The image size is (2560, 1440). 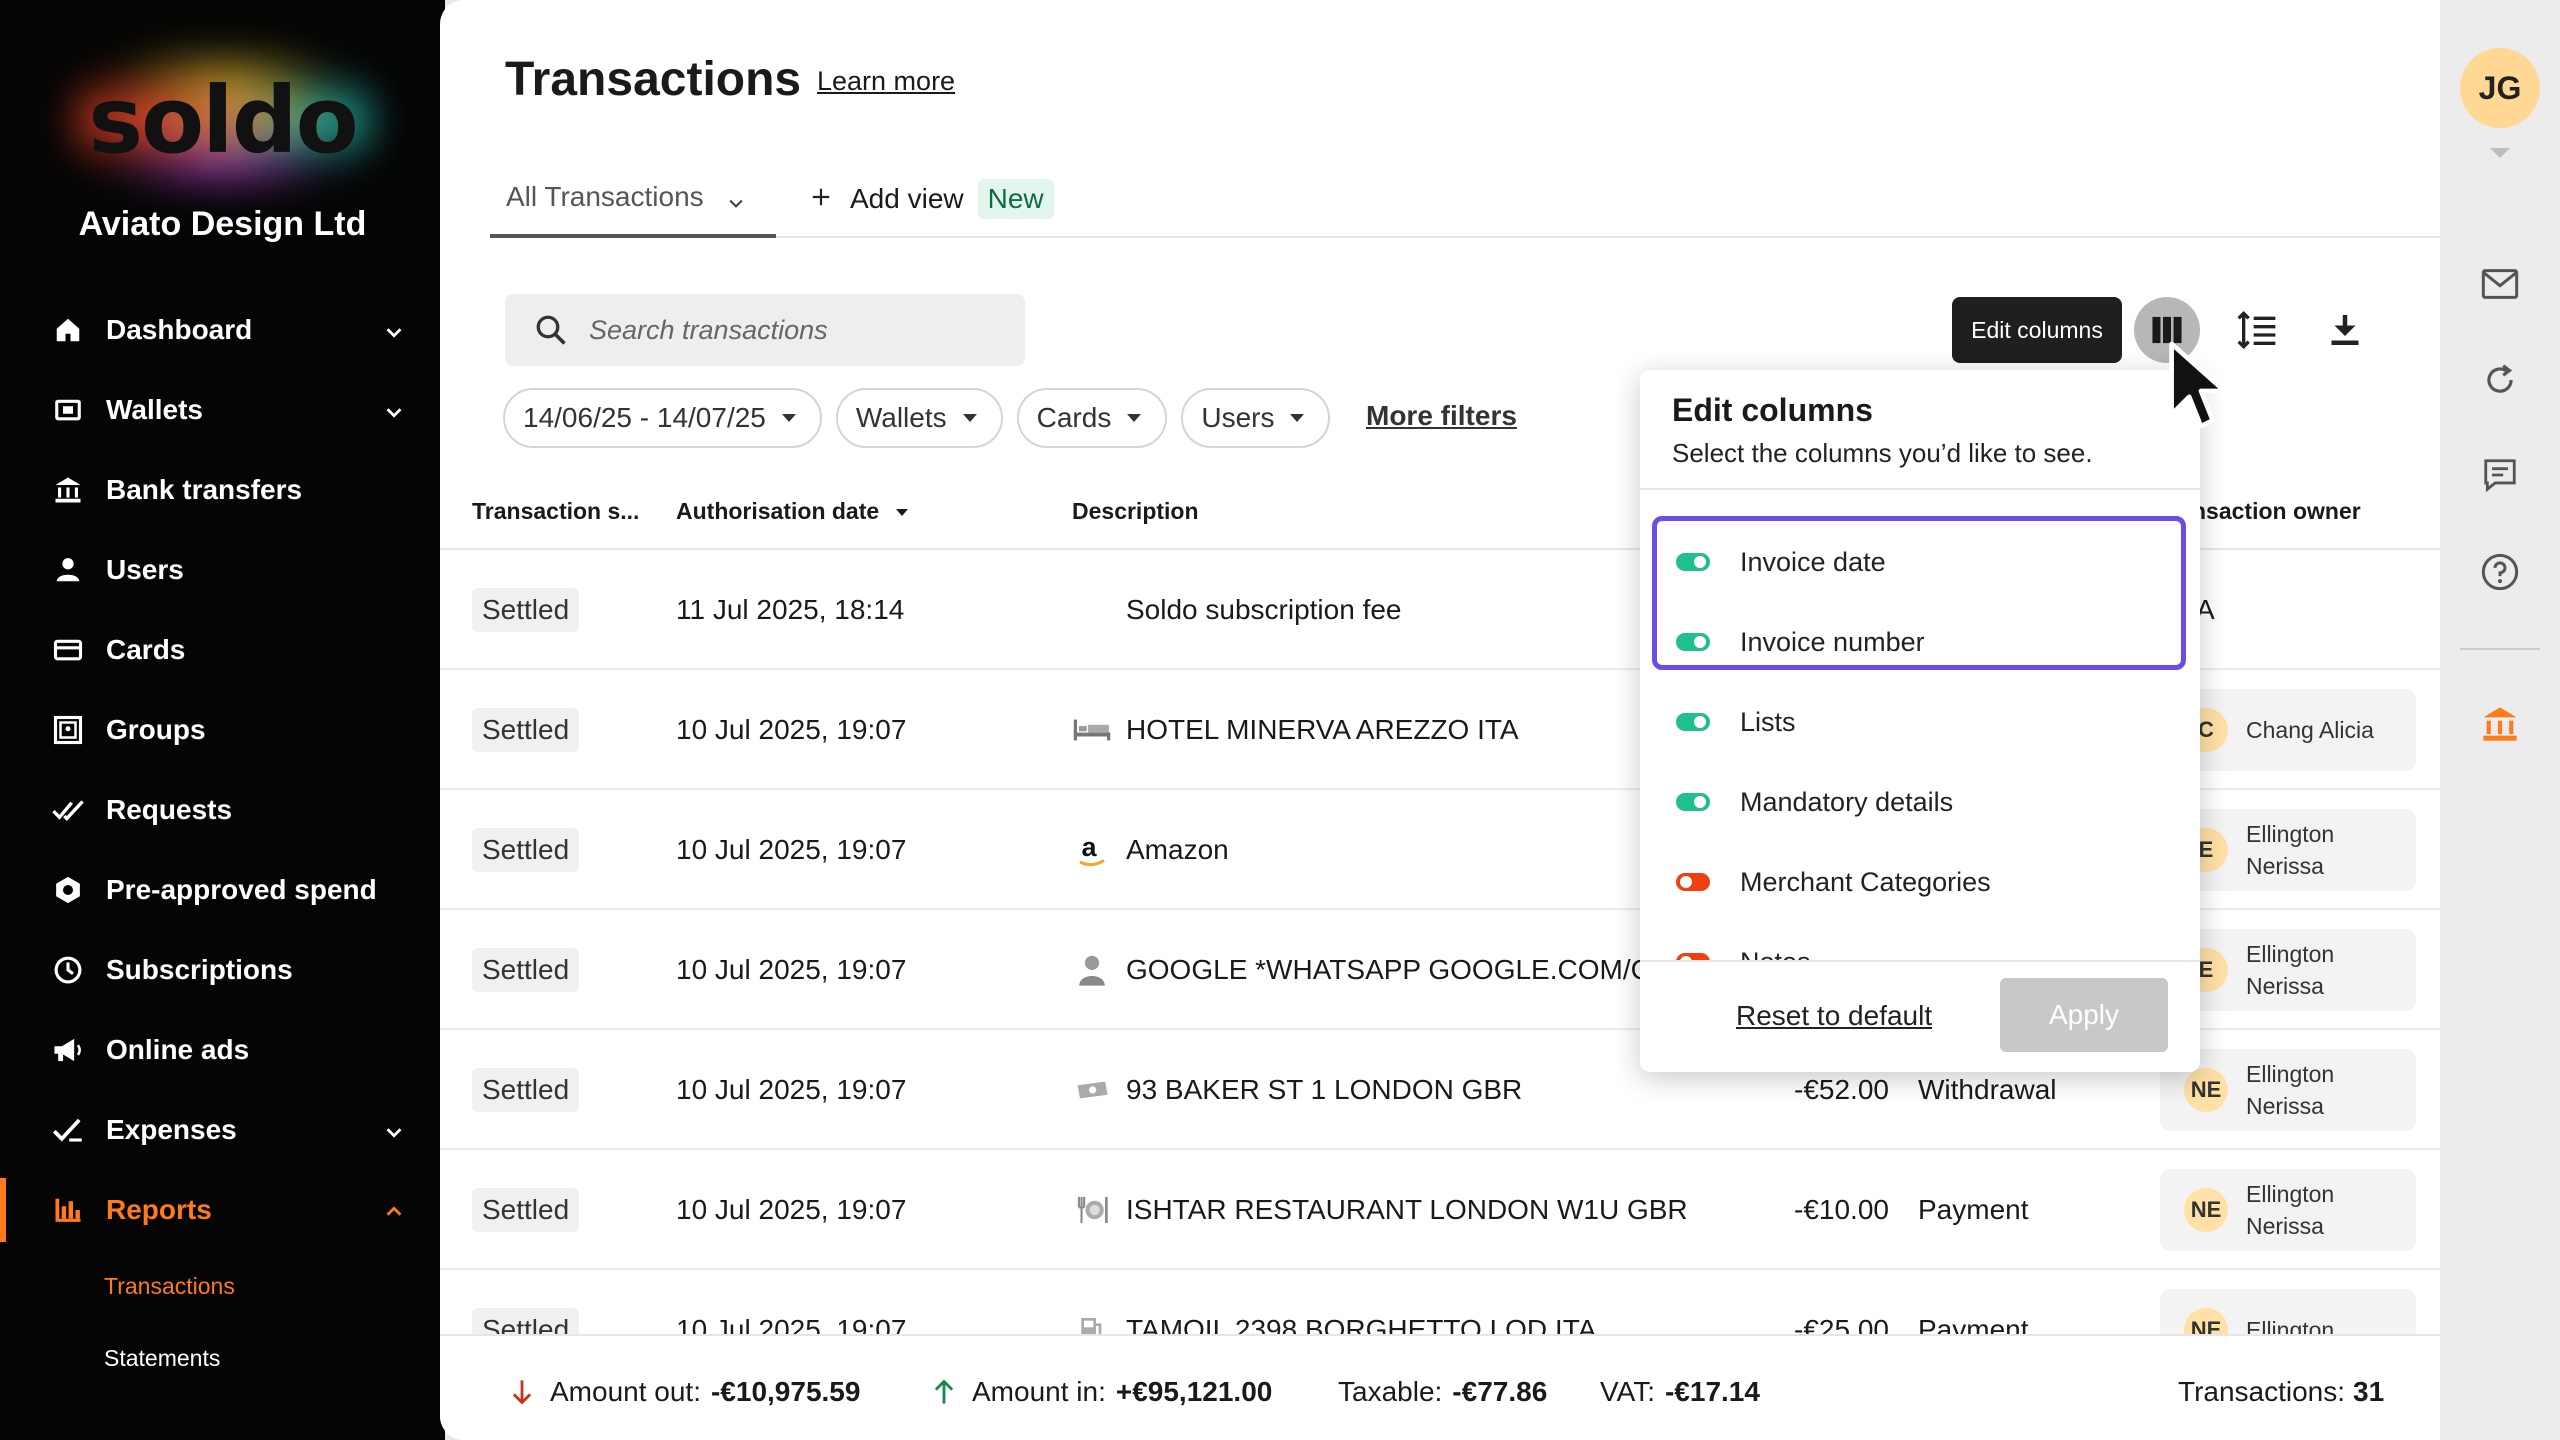 I want to click on more-filters-link: More filters, so click(x=1441, y=416).